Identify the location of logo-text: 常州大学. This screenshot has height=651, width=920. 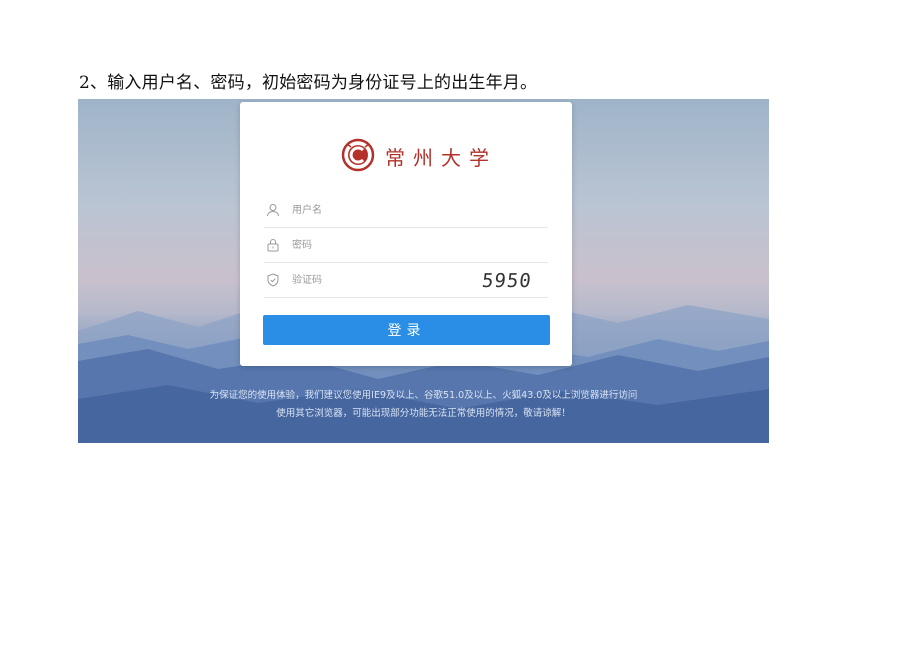
(441, 158).